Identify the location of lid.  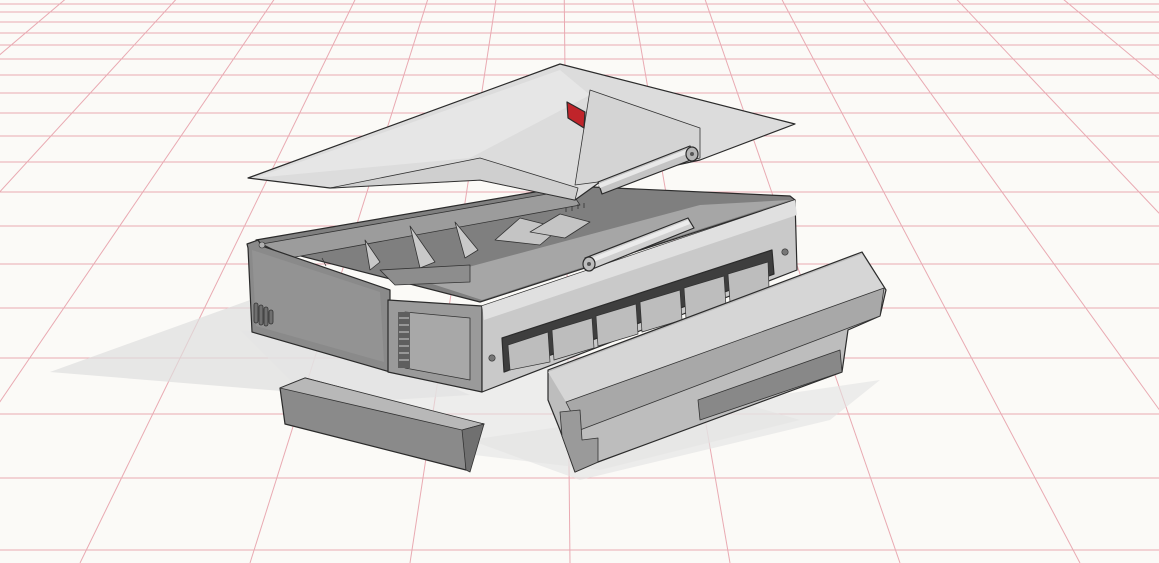
(521, 137).